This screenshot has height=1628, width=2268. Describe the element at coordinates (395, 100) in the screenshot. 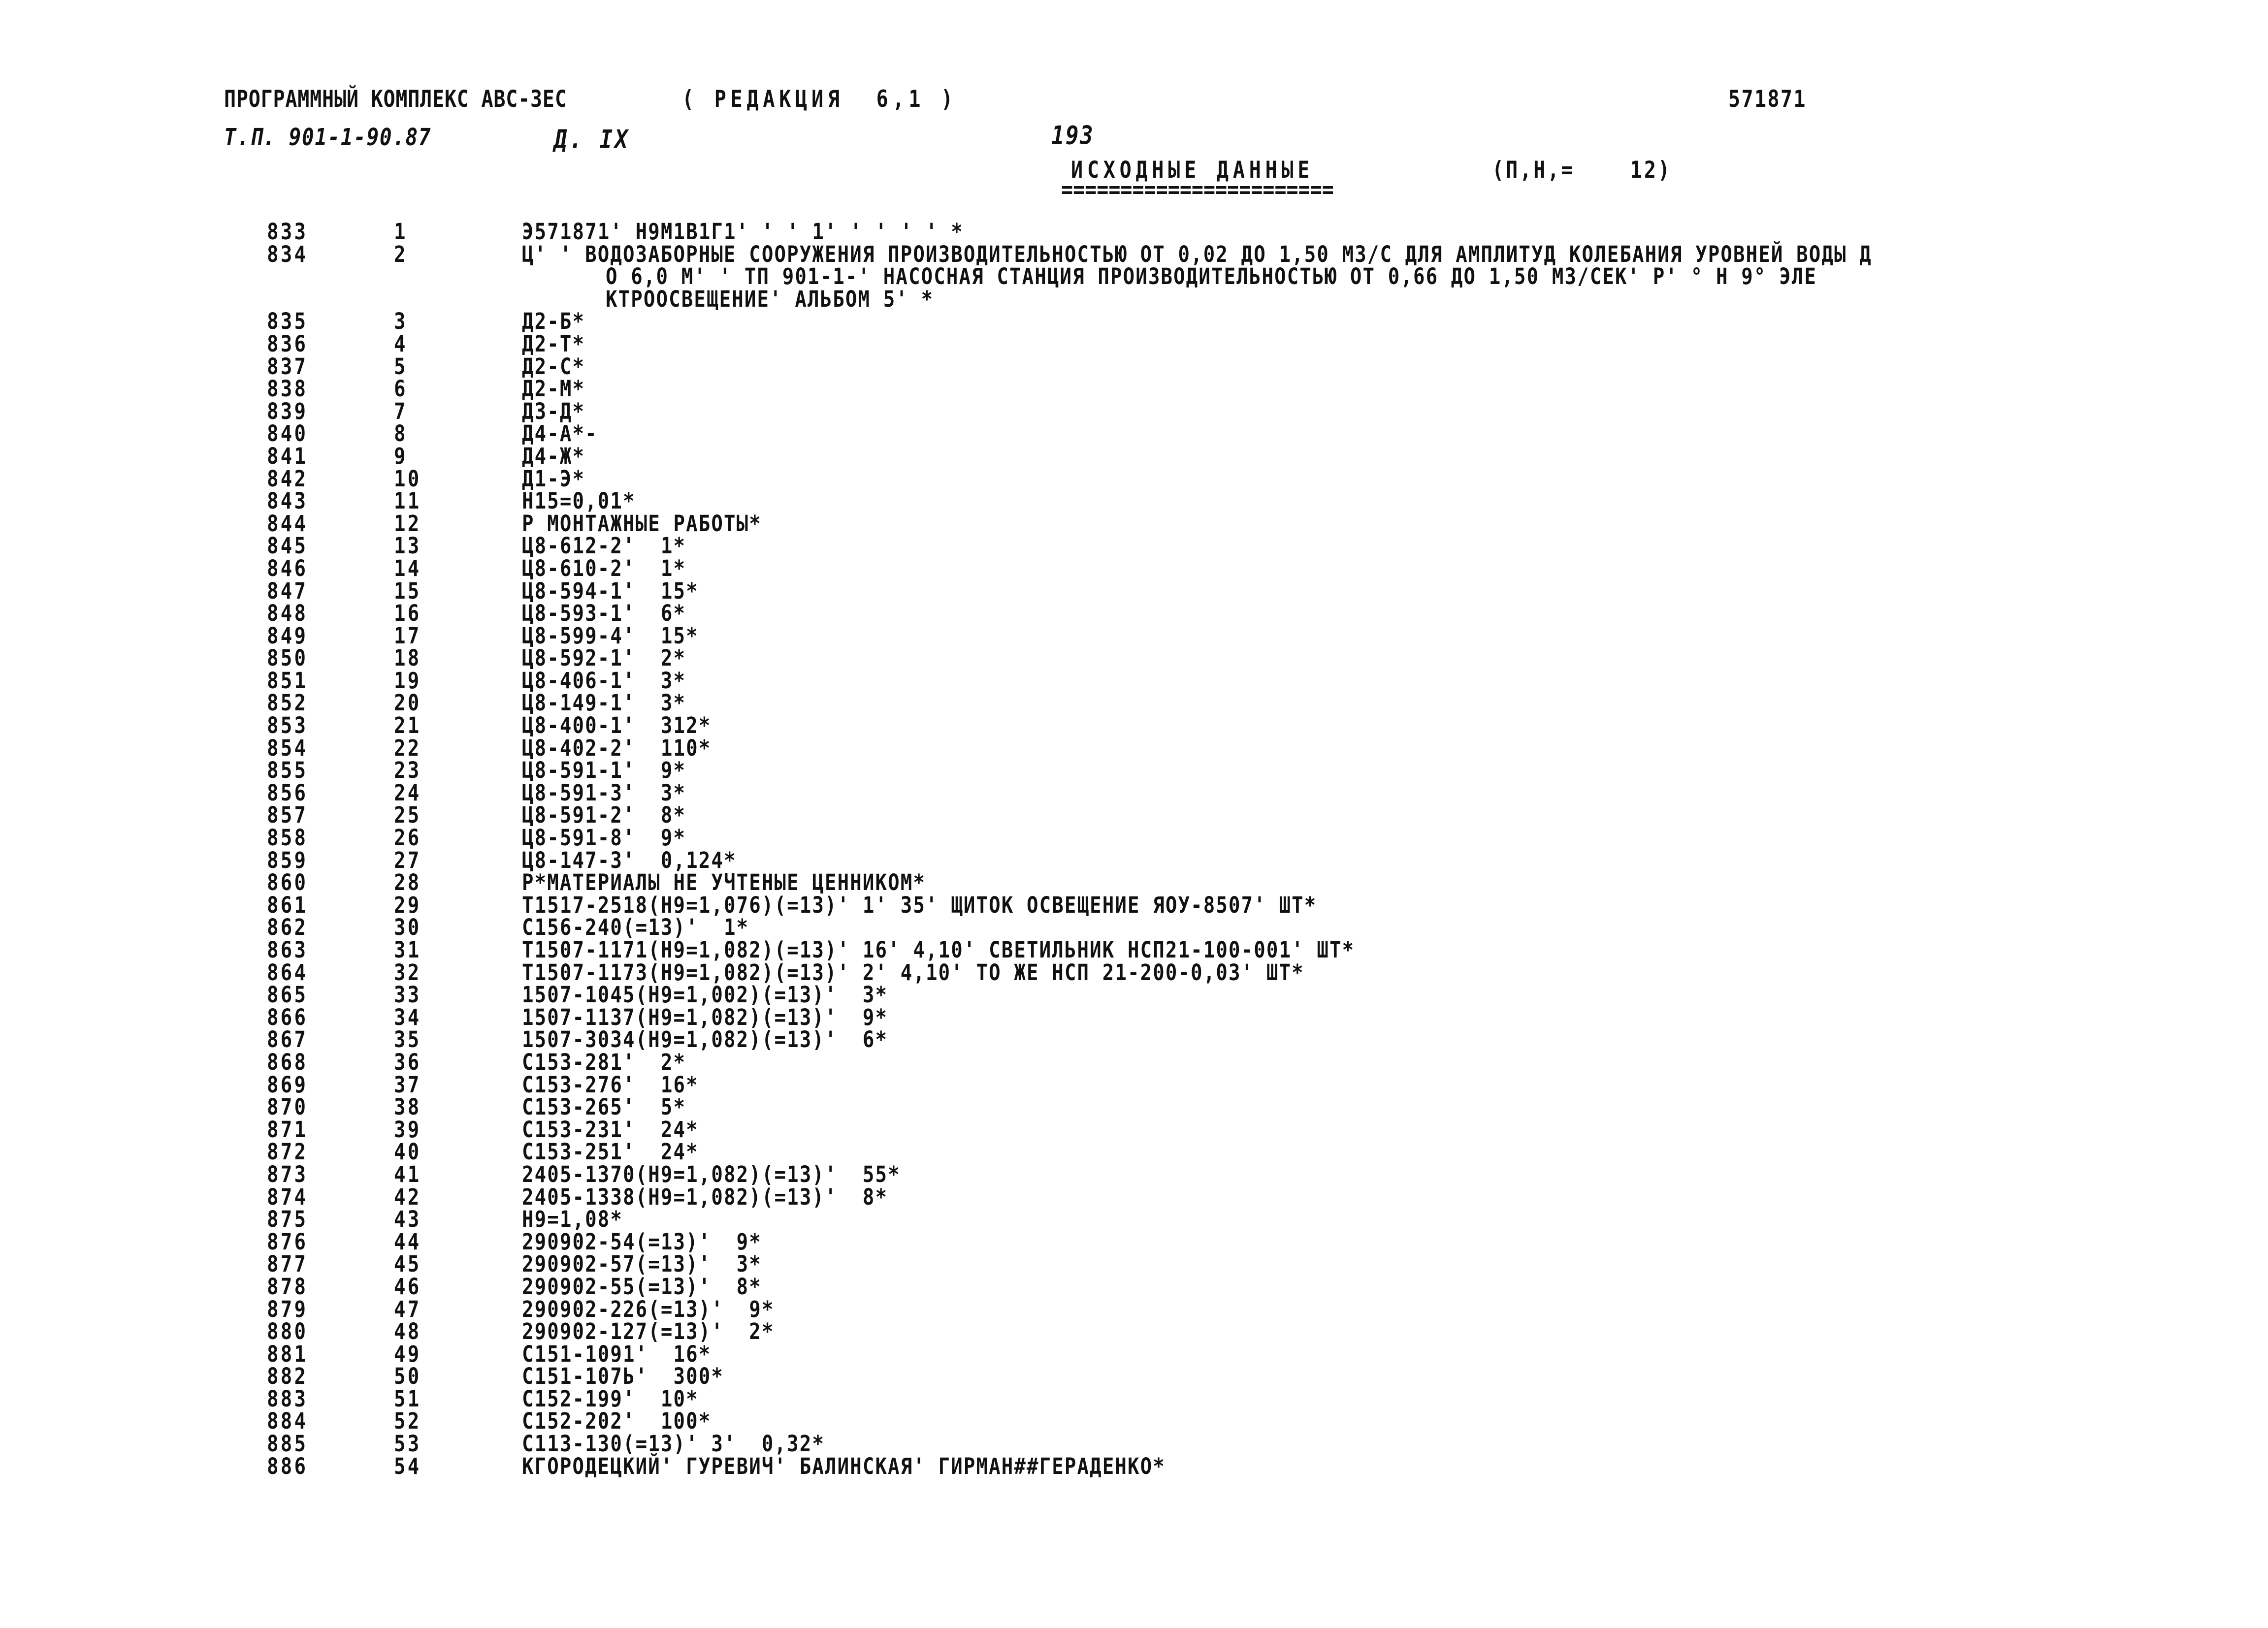

I see `program-complex-label: ПРОГРАММНЫЙ КОМПЛЕКС АВС-3ЕС` at that location.